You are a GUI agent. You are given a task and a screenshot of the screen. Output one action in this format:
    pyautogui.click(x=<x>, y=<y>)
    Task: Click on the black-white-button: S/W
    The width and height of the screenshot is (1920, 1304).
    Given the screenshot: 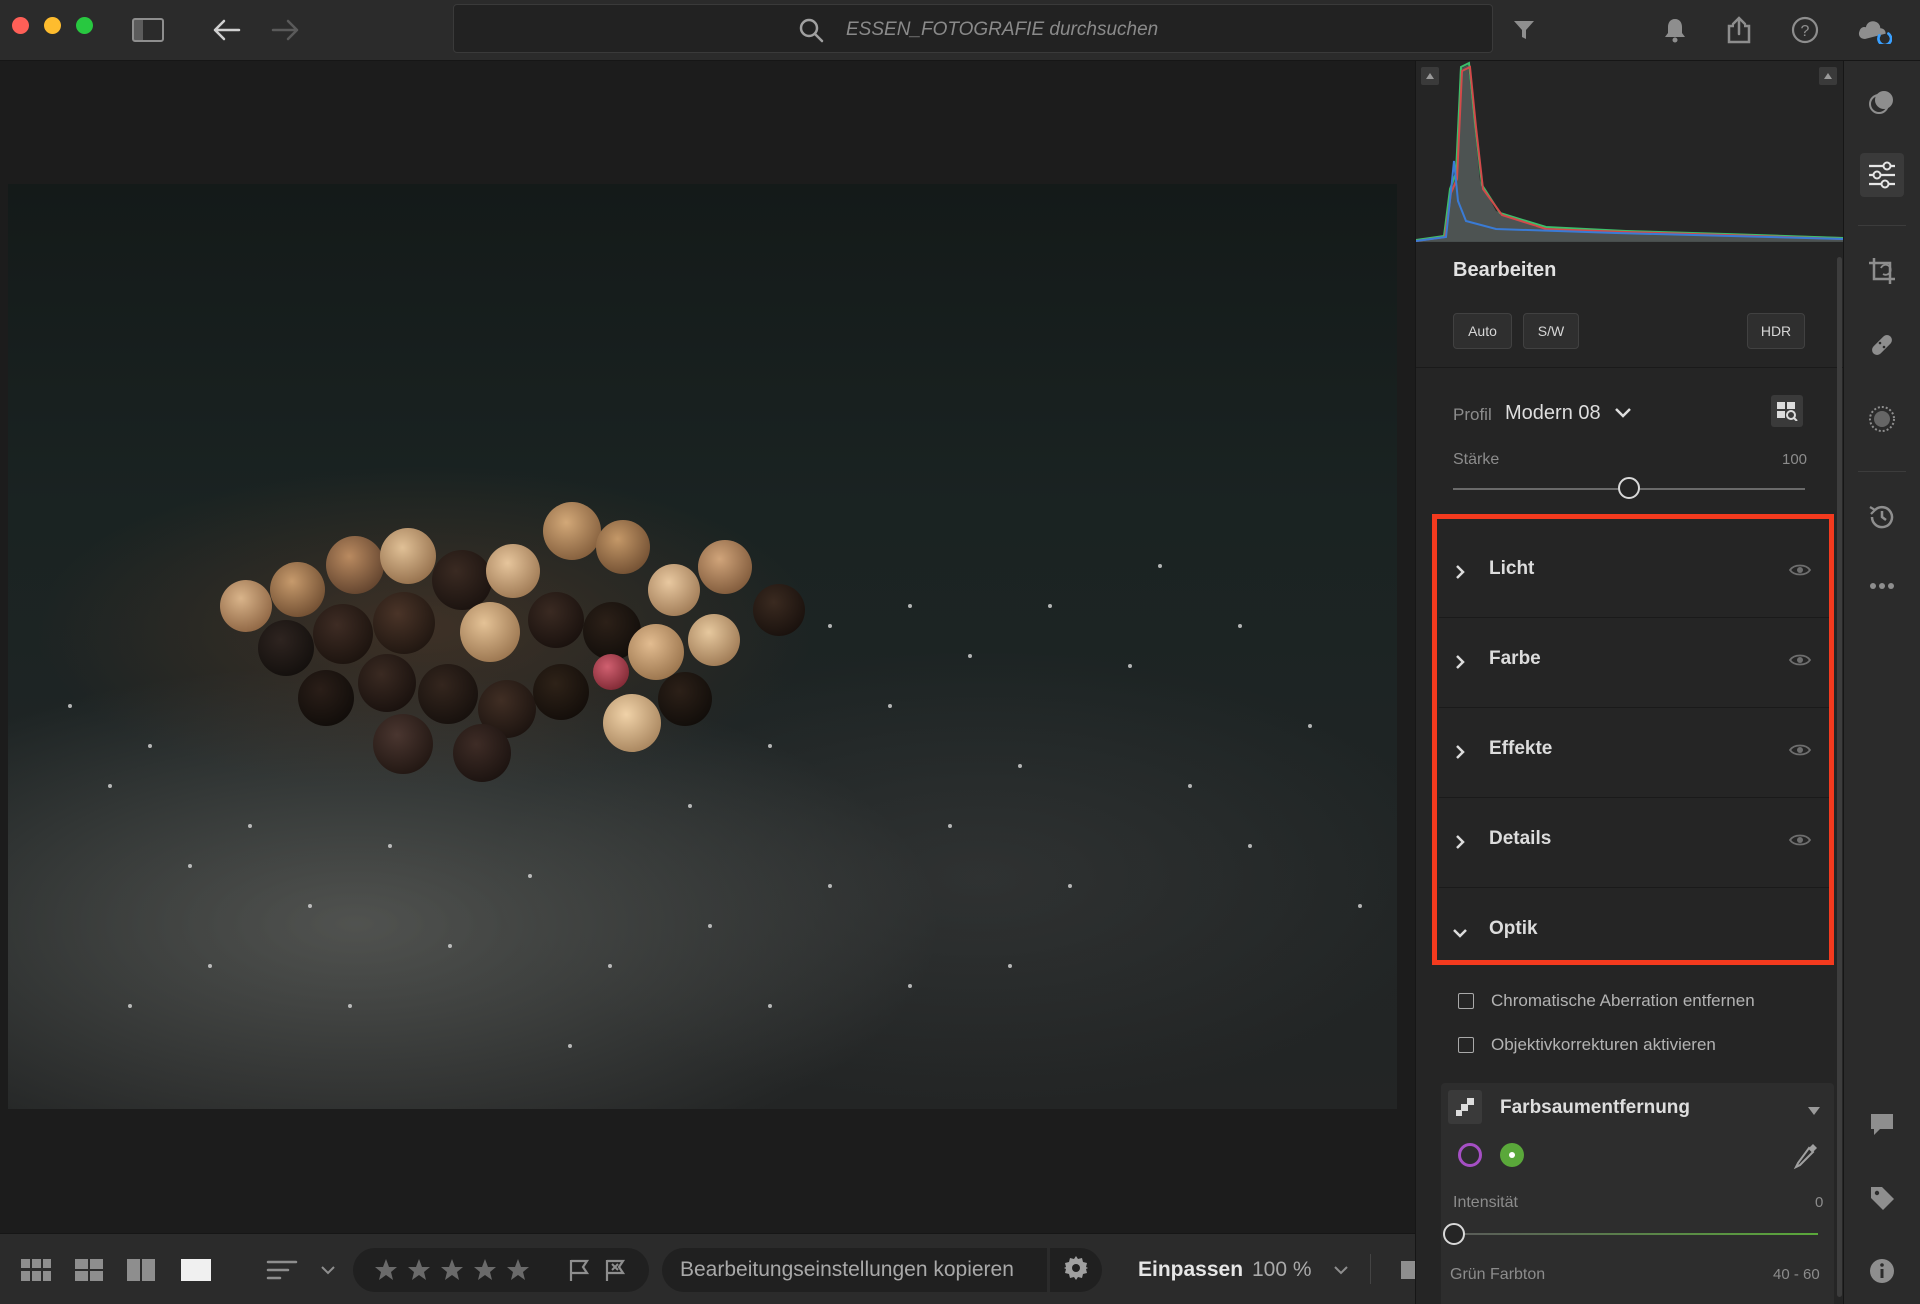 What is the action you would take?
    pyautogui.click(x=1551, y=331)
    